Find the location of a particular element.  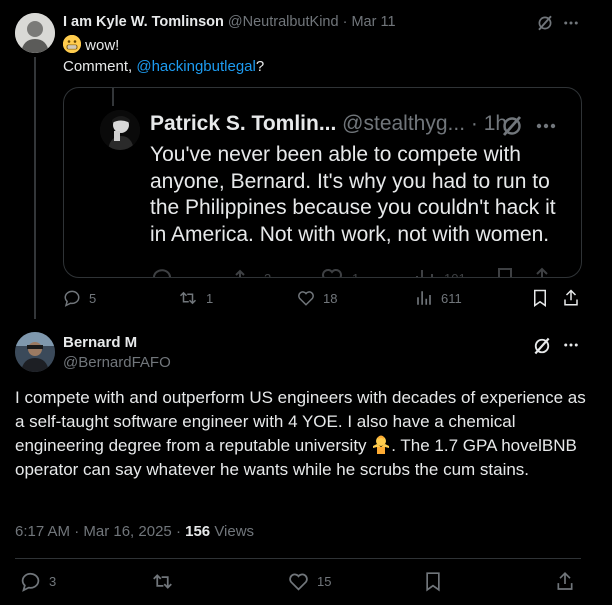

reply-count: 5 is located at coordinates (93, 298).